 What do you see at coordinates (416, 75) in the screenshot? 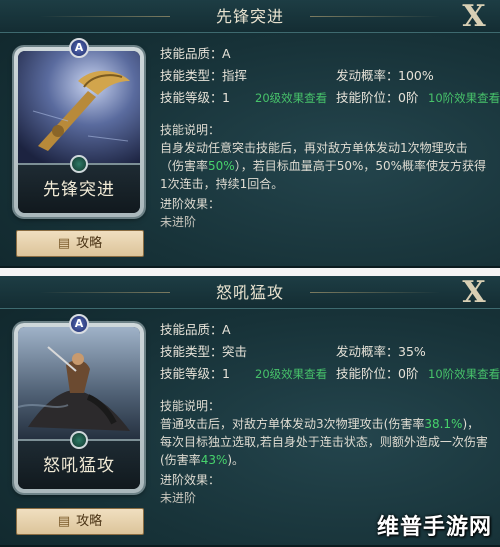
I see `trigger-value: 100%` at bounding box center [416, 75].